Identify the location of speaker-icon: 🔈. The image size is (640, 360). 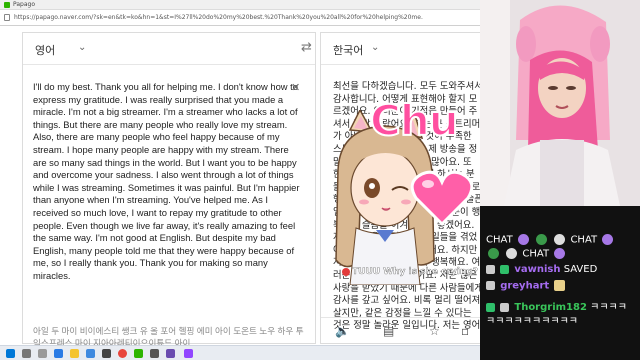
(342, 331).